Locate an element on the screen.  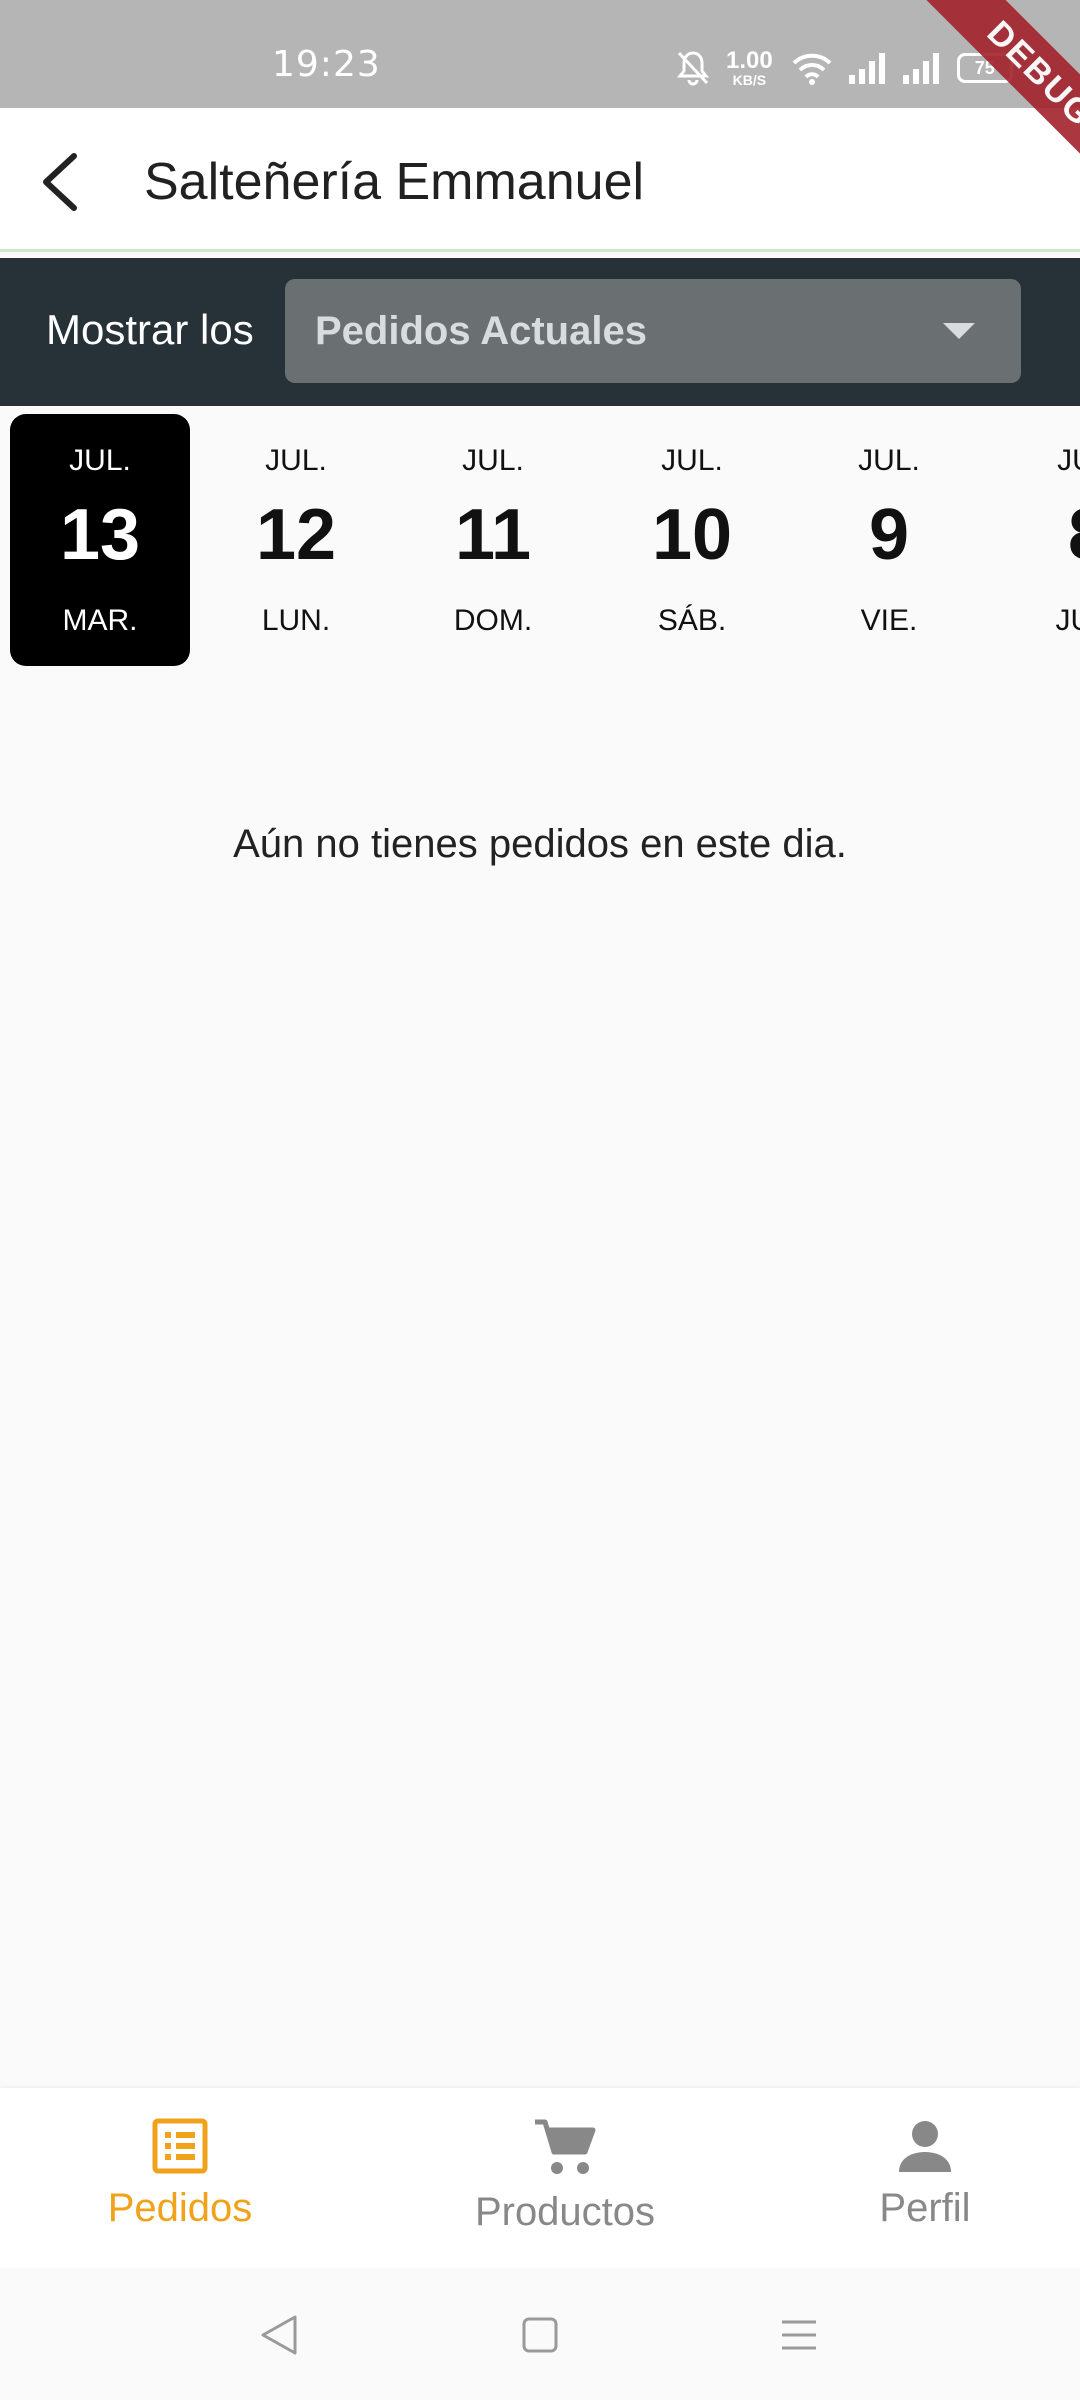
system-navigation-bar is located at coordinates (540, 2334).